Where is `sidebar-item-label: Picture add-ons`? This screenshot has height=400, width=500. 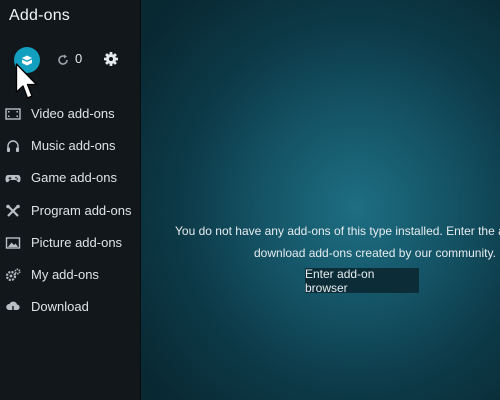 sidebar-item-label: Picture add-ons is located at coordinates (77, 242).